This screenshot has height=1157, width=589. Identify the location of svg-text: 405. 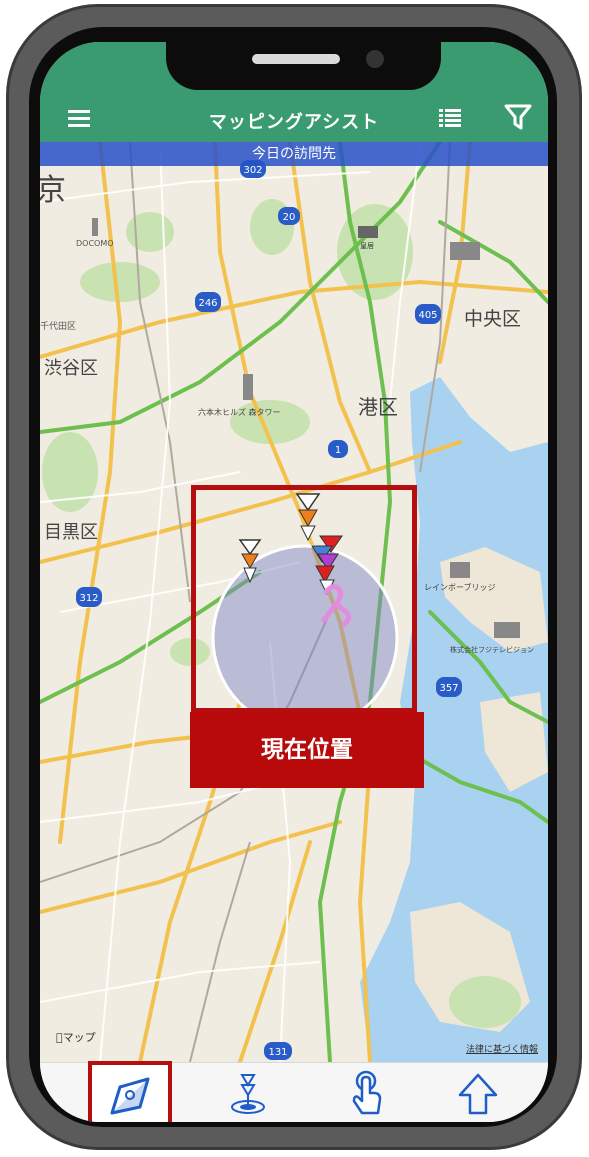
(427, 315).